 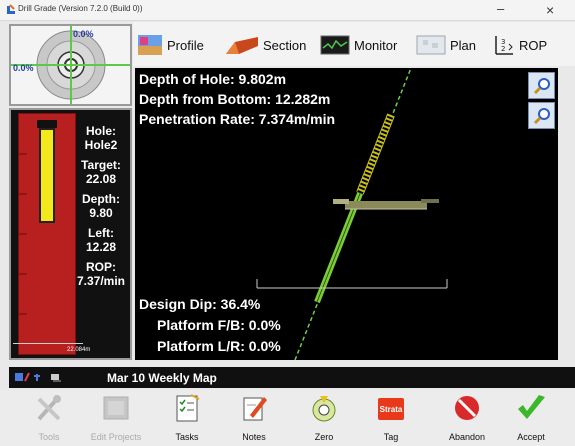 What do you see at coordinates (116, 437) in the screenshot?
I see `edit-projects-label: Edit Projects` at bounding box center [116, 437].